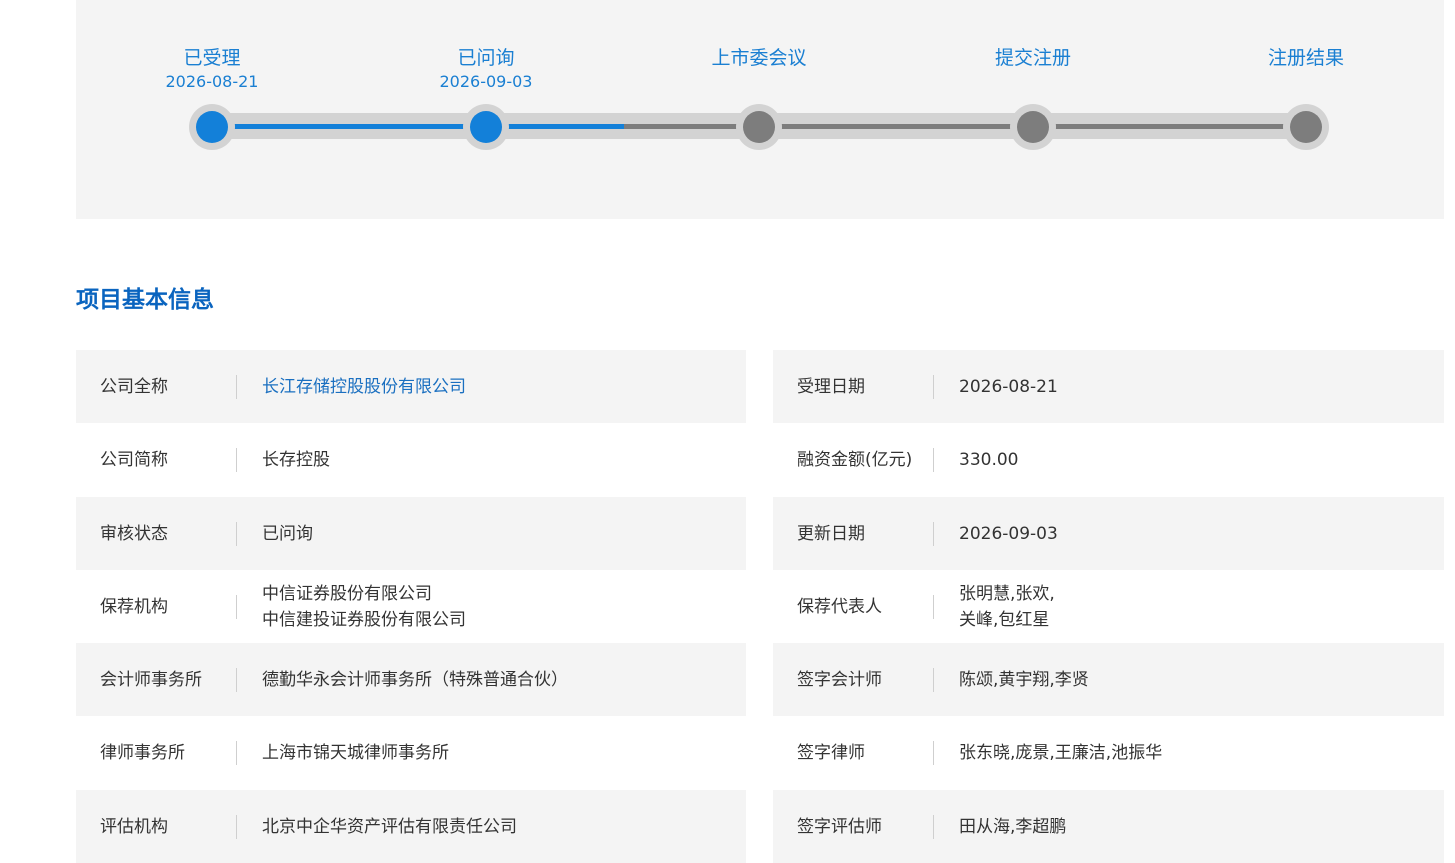 The image size is (1455, 863). I want to click on info-row-appraisal-firm: 评估机构 北京中企华资产评估有限责任公司, so click(411, 826).